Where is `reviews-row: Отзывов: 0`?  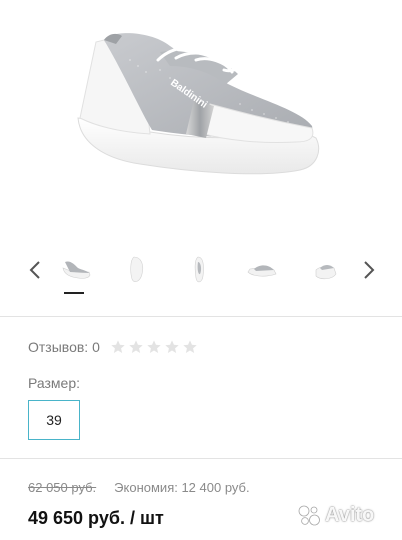 reviews-row: Отзывов: 0 is located at coordinates (113, 347).